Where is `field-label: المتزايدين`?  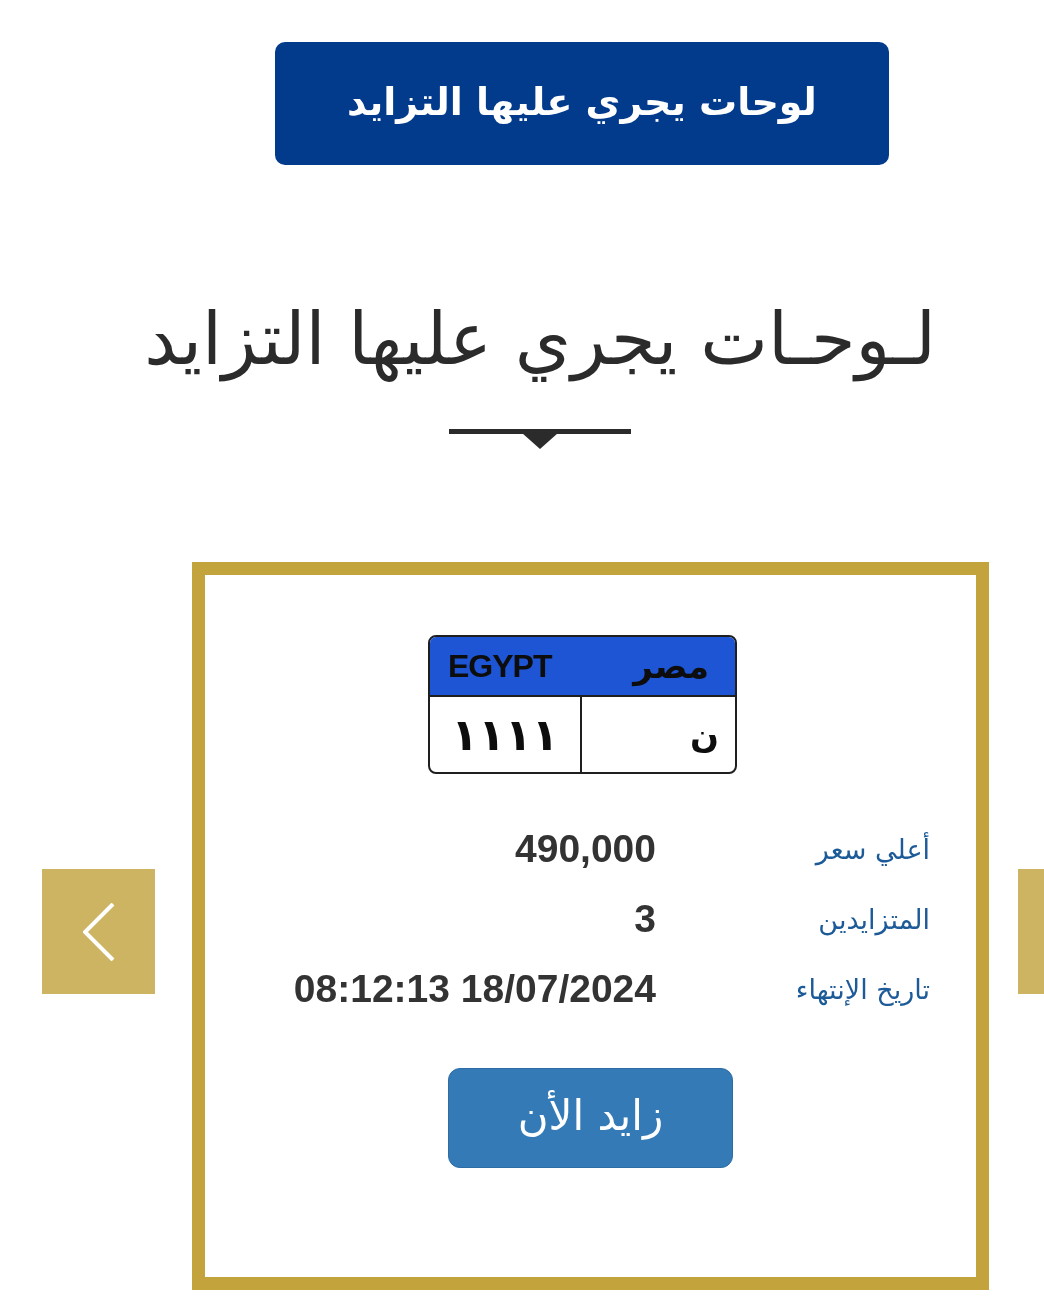 field-label: المتزايدين is located at coordinates (874, 919).